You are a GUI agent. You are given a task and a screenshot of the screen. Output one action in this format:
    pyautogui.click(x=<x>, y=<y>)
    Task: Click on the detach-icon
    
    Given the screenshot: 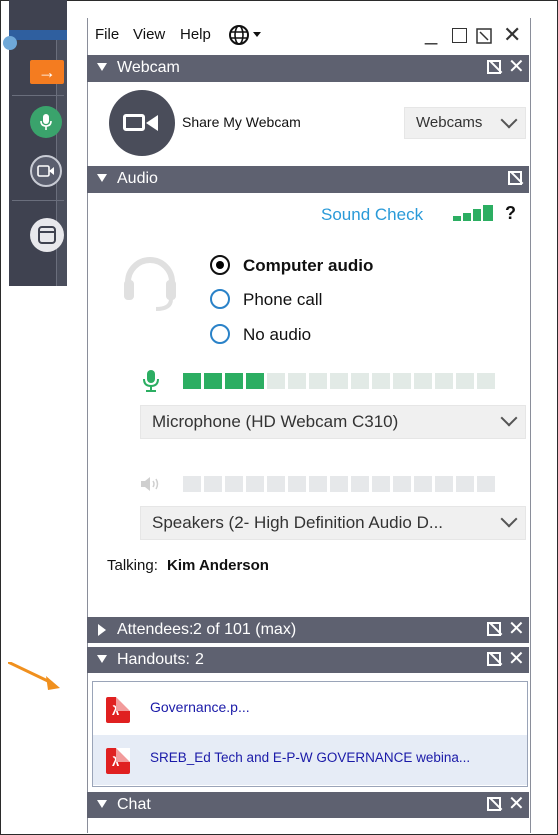 What is the action you would take?
    pyautogui.click(x=484, y=36)
    